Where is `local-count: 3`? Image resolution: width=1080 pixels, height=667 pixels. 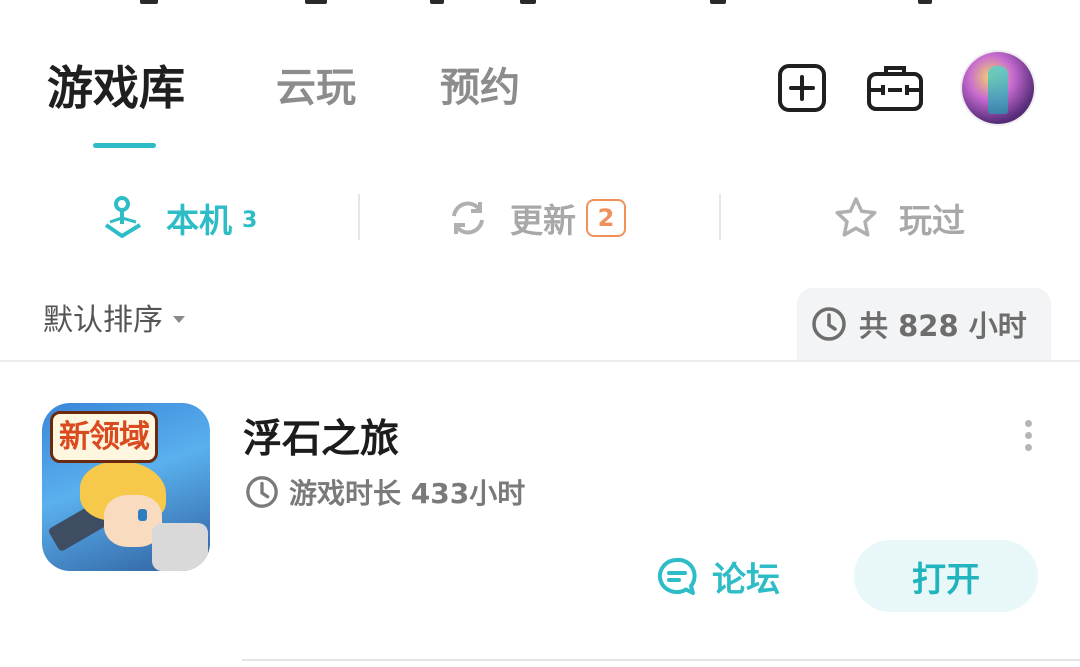
local-count: 3 is located at coordinates (250, 220).